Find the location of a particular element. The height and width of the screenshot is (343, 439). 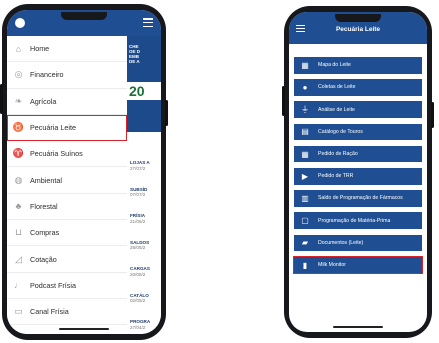

page-title: Pecuária Leite is located at coordinates (358, 29).